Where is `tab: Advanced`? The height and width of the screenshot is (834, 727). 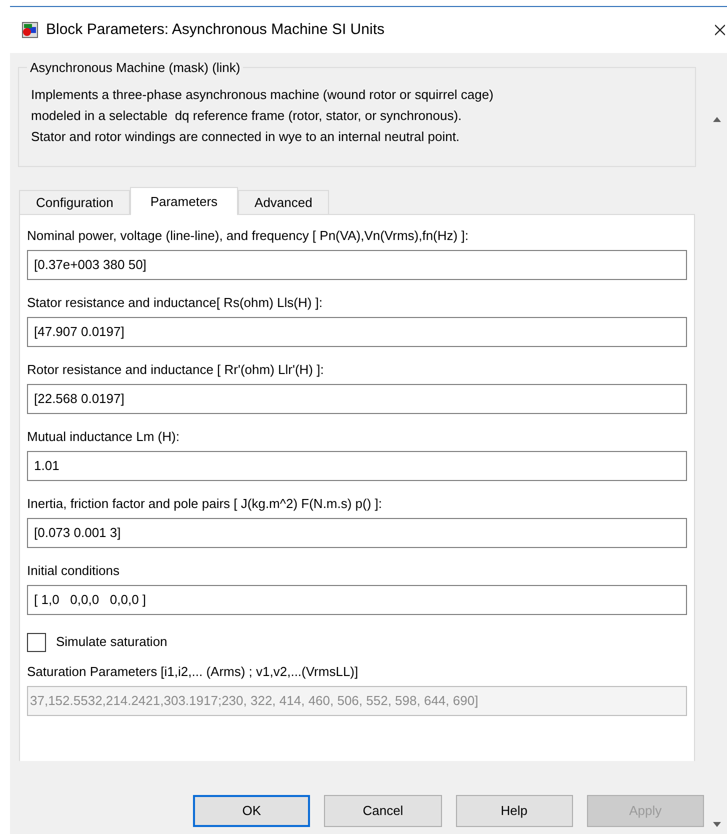 tab: Advanced is located at coordinates (284, 202).